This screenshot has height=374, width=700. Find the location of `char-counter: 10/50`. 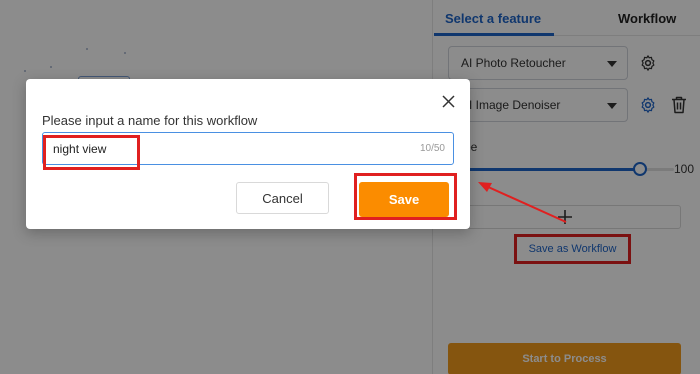

char-counter: 10/50 is located at coordinates (432, 148).